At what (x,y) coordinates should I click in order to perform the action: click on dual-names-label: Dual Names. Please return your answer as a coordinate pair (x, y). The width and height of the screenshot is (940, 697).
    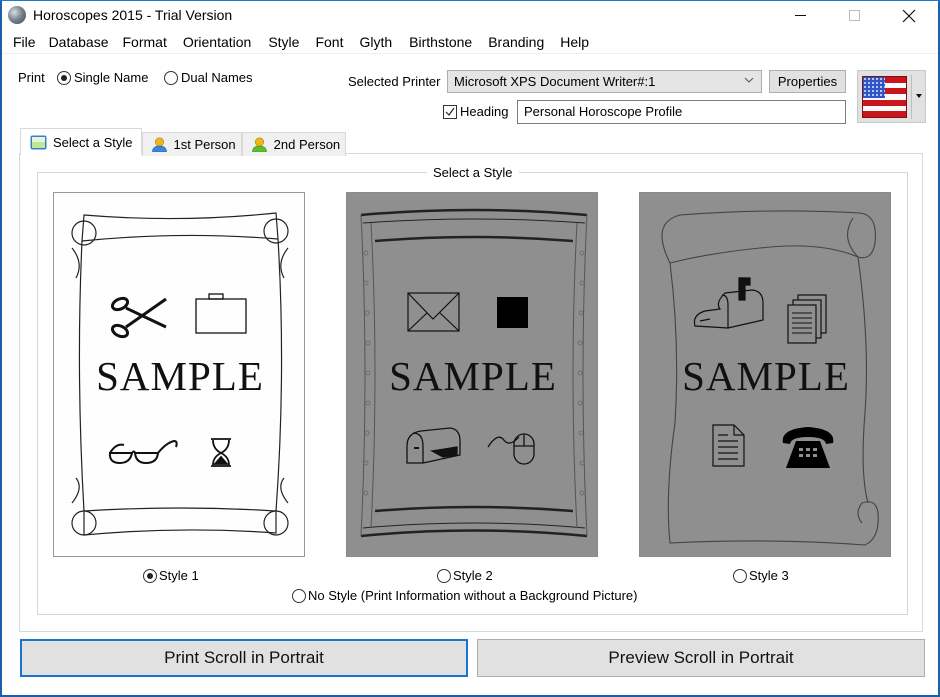
    Looking at the image, I should click on (217, 77).